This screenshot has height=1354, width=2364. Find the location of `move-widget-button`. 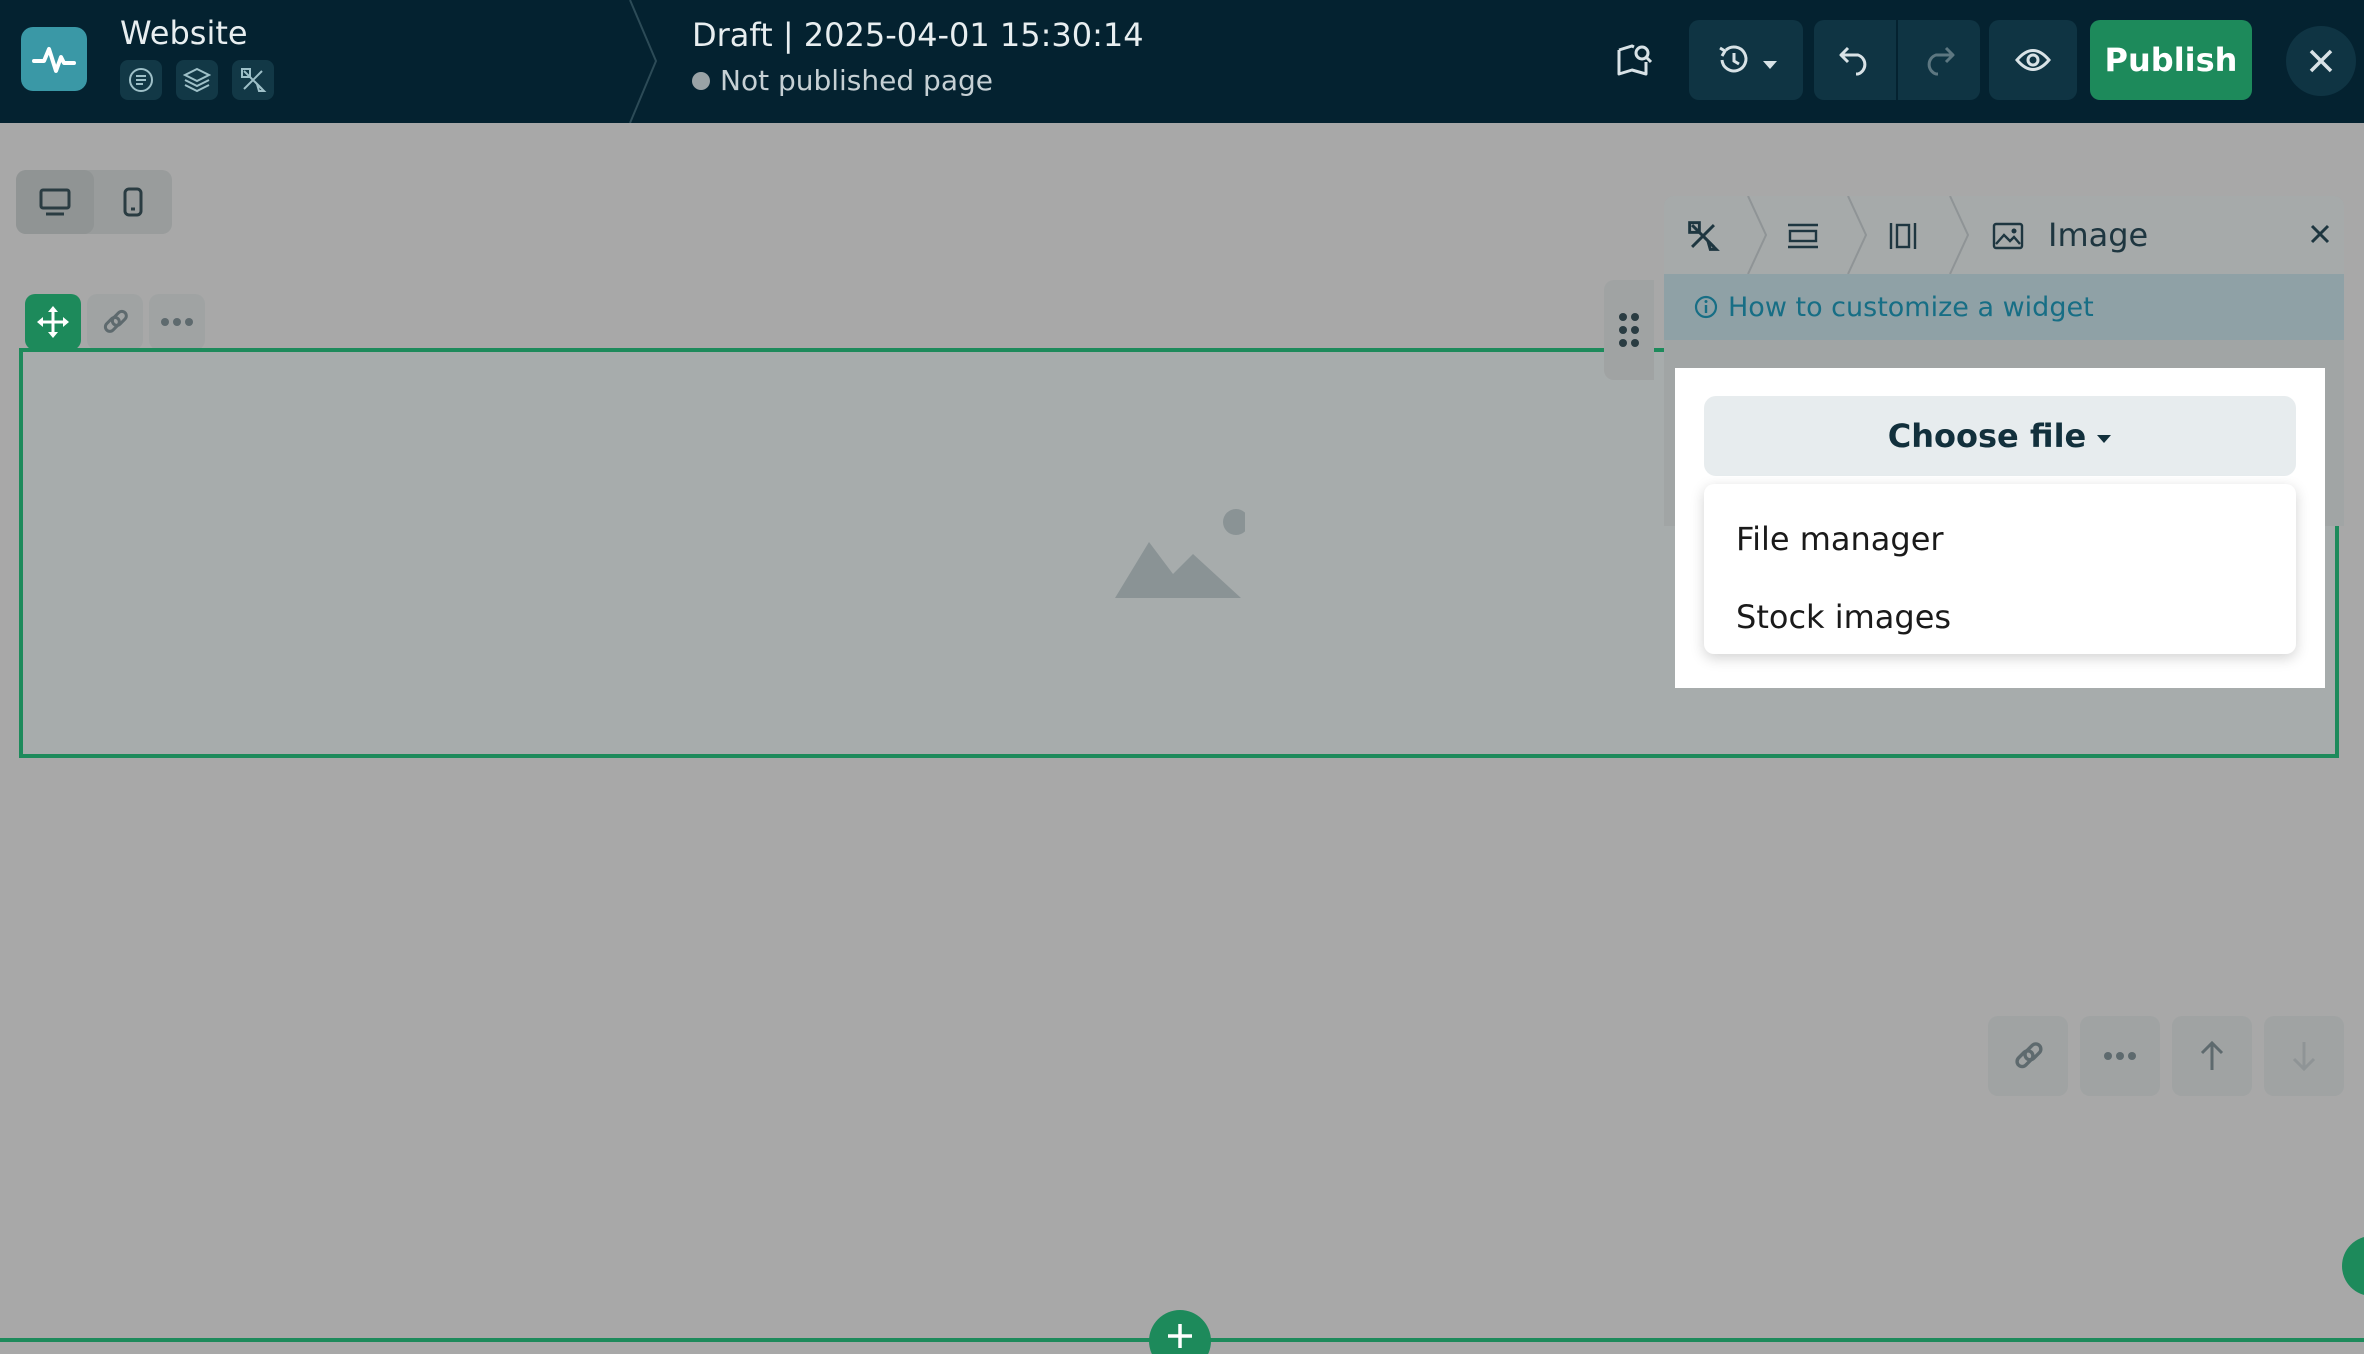

move-widget-button is located at coordinates (53, 322).